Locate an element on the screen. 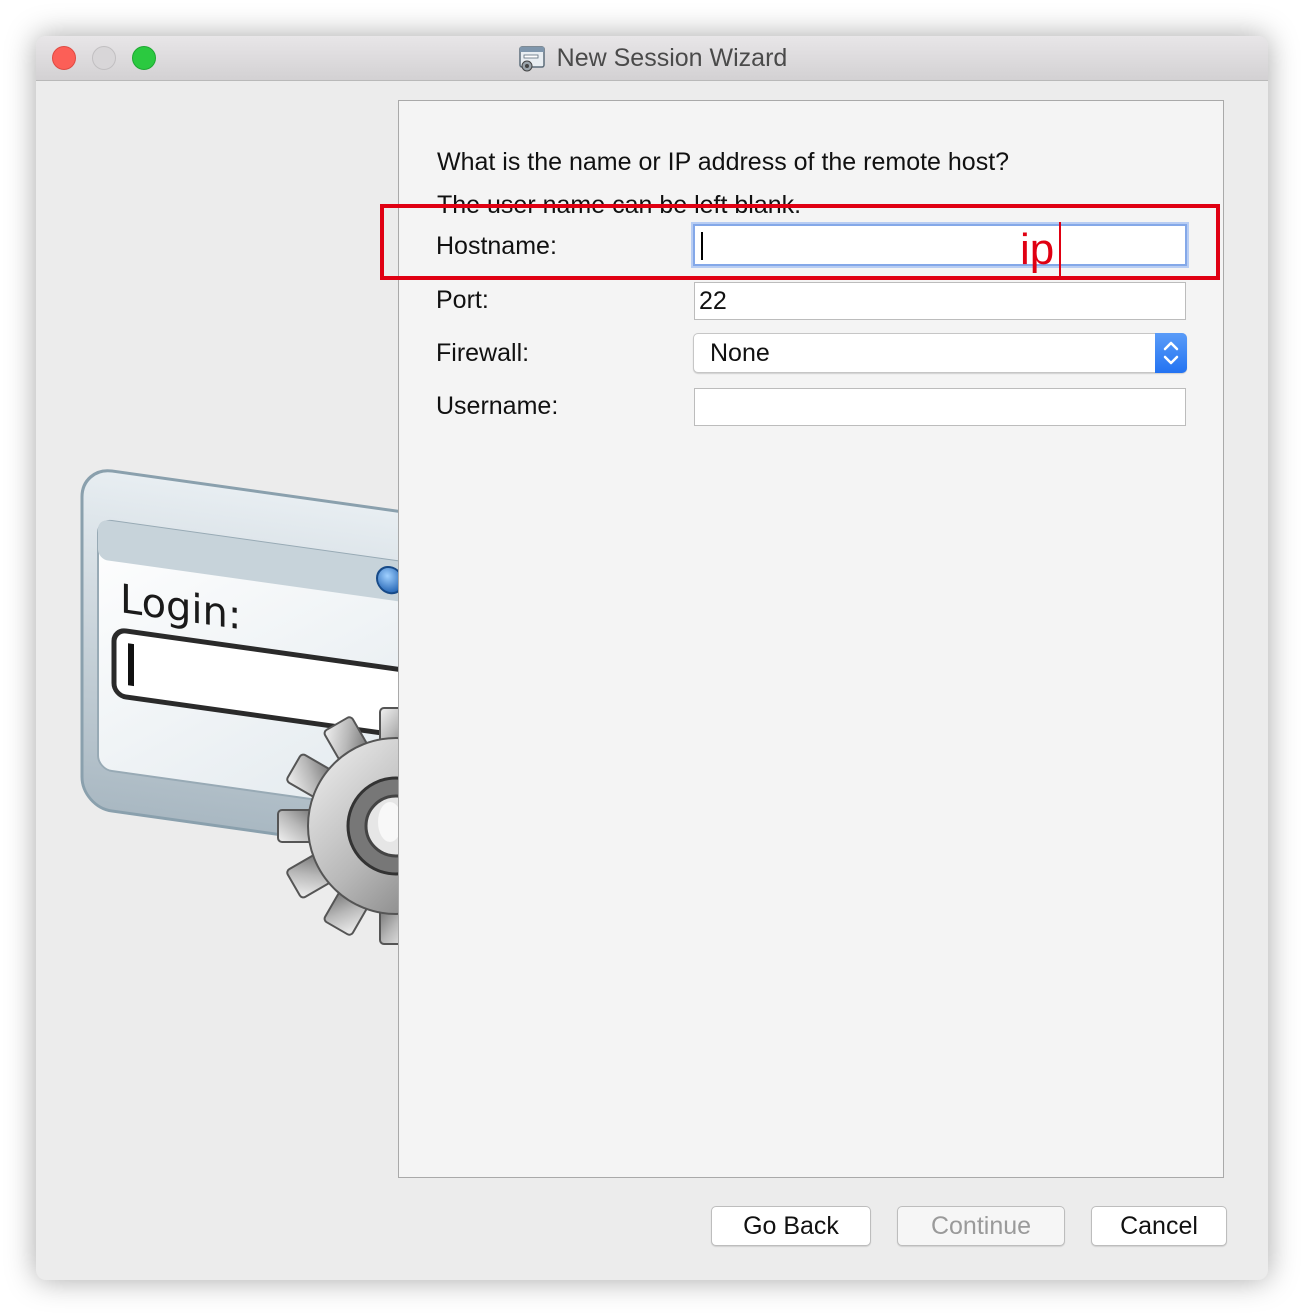 This screenshot has height=1316, width=1304. title-bar: New Session Wizard is located at coordinates (652, 58).